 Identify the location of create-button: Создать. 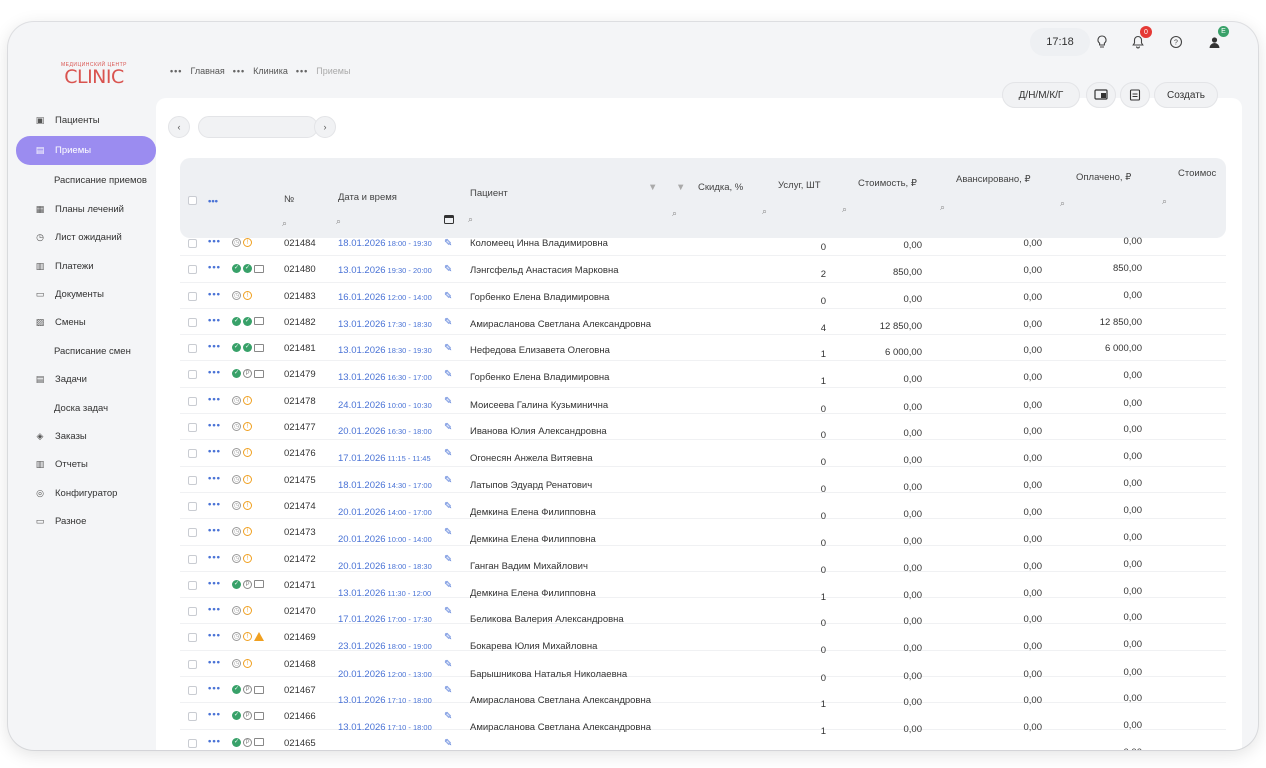
(1186, 95).